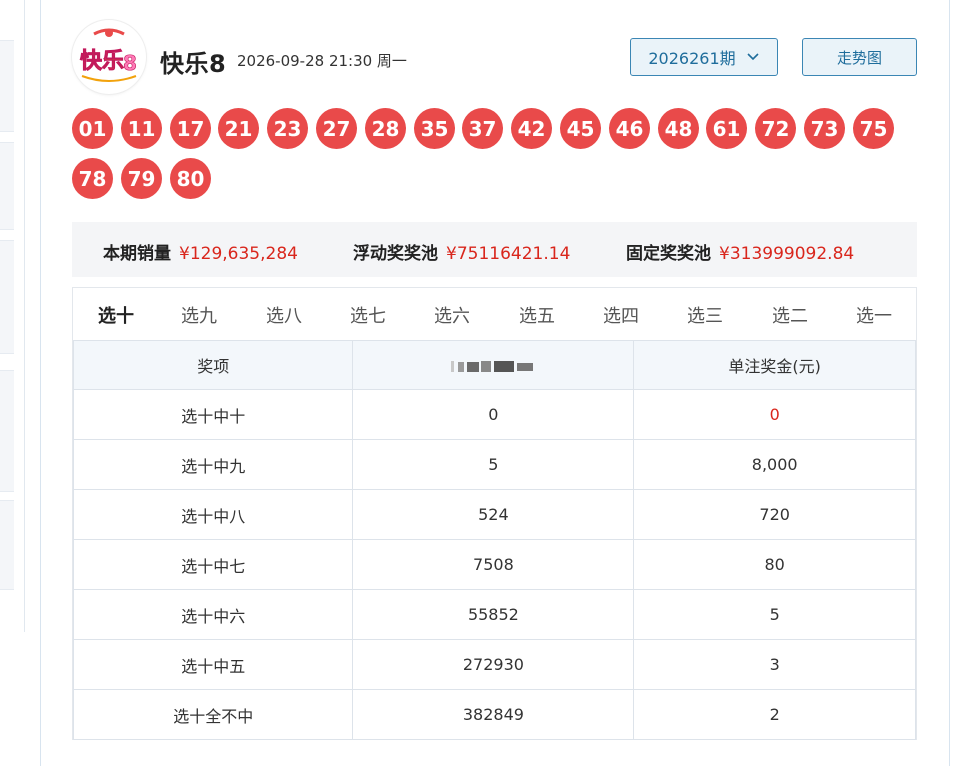  What do you see at coordinates (508, 254) in the screenshot?
I see `floating-pool-value: ¥75116421.14` at bounding box center [508, 254].